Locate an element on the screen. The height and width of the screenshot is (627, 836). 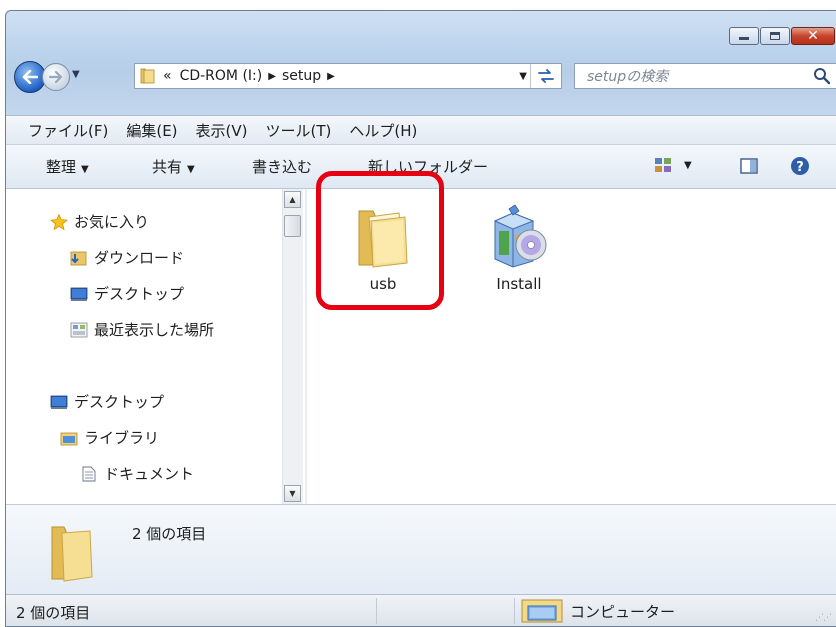
view-options-button: ▼ is located at coordinates (673, 165).